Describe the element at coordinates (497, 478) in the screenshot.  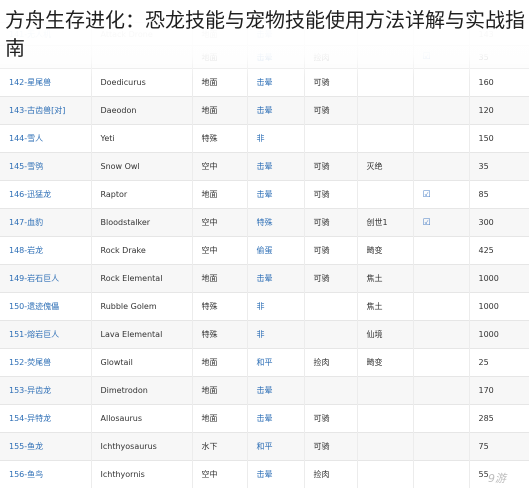
I see `site-watermark-logo: 9游` at that location.